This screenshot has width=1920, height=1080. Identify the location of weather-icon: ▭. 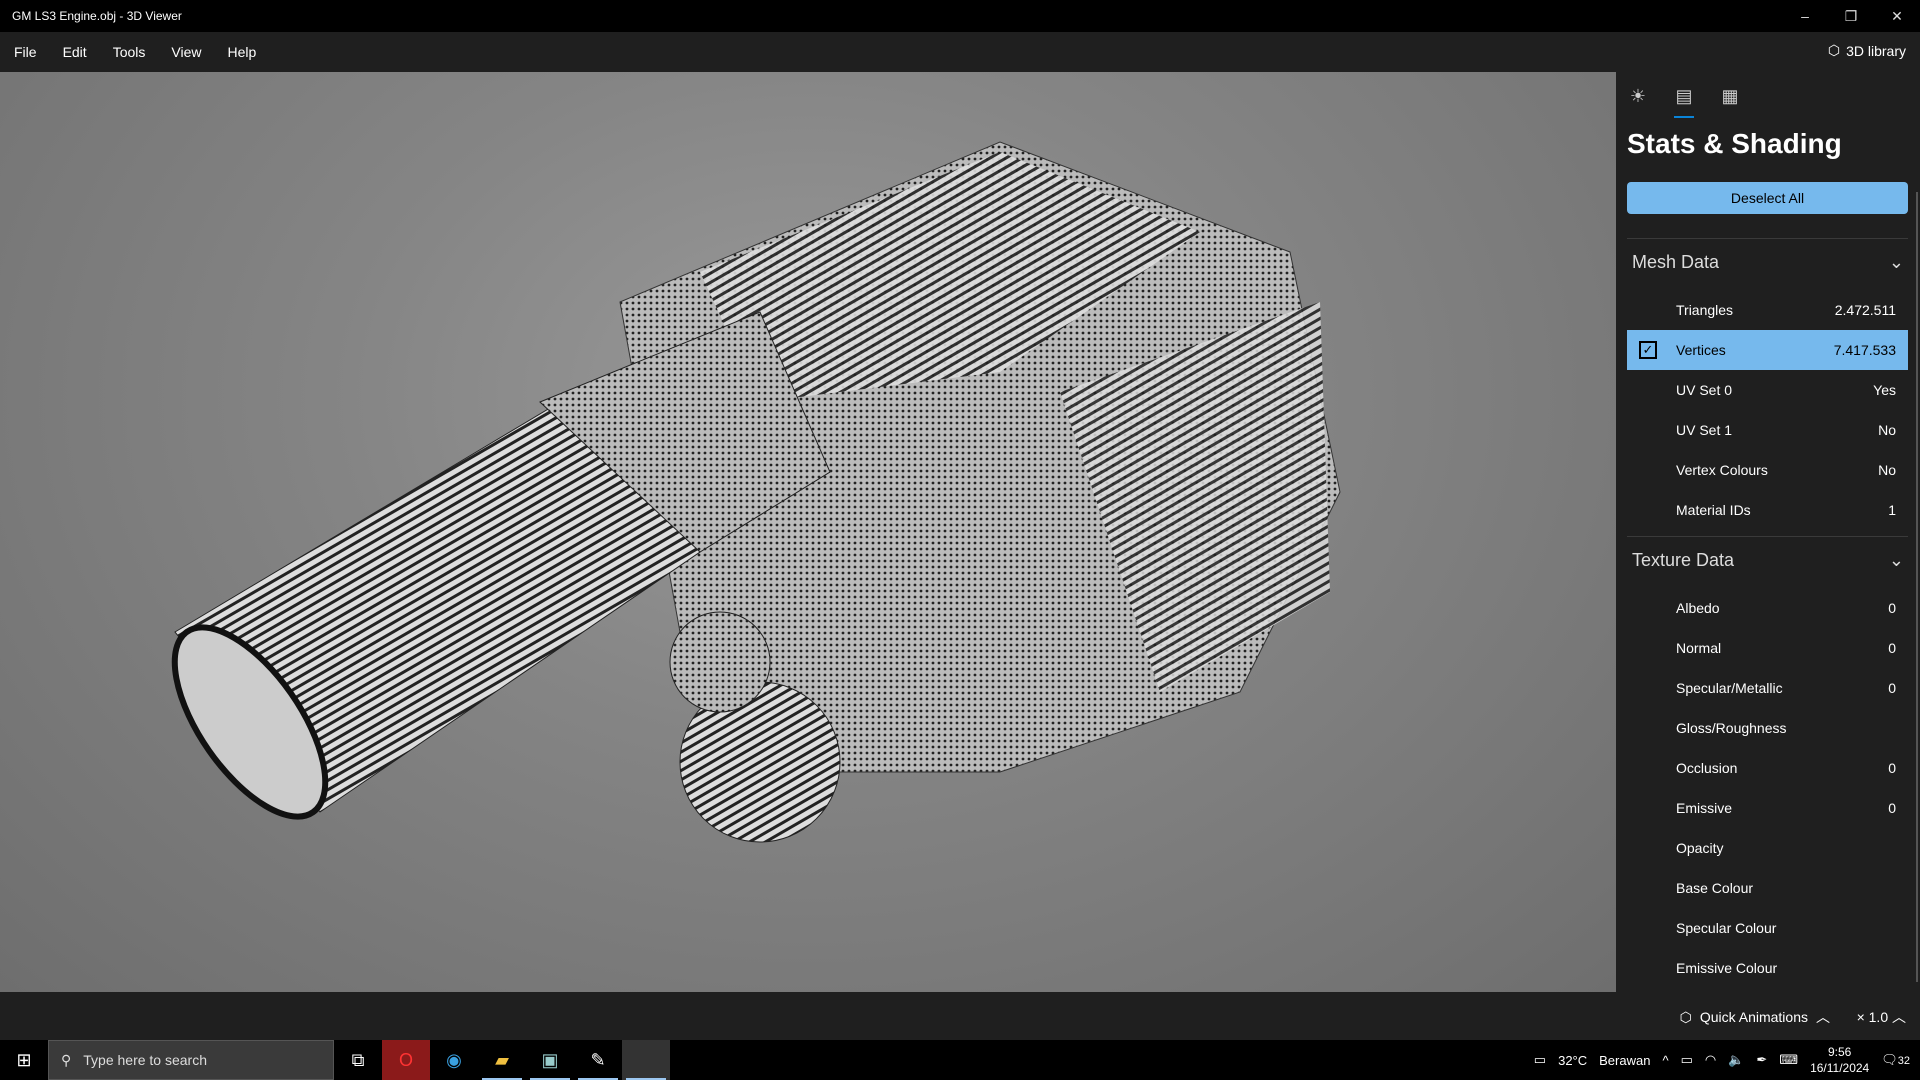
(1540, 1060).